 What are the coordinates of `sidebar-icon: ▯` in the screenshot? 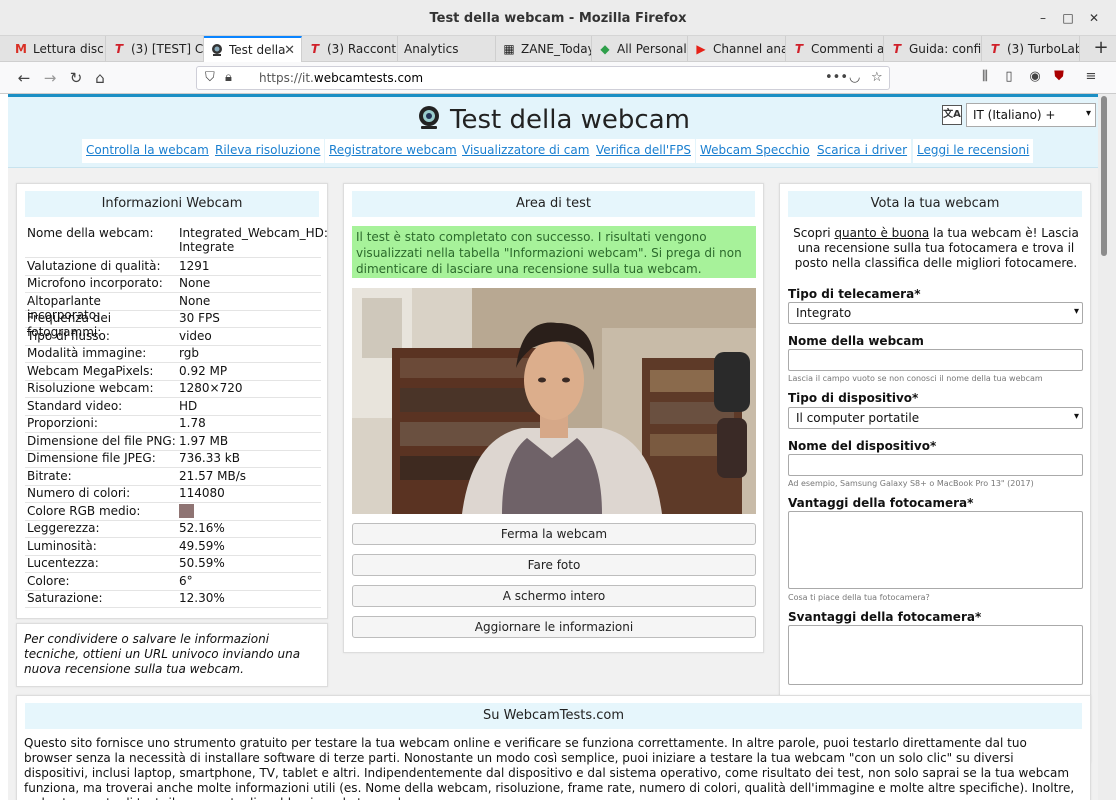 It's located at (1009, 78).